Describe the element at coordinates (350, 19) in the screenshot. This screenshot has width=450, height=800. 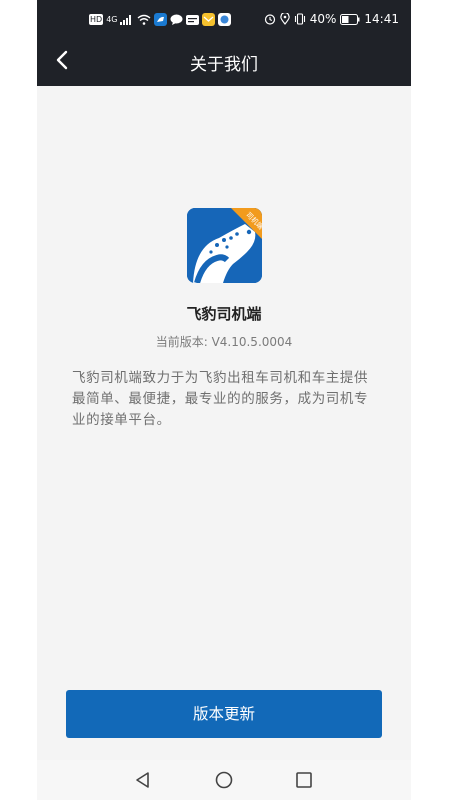
I see `battery-icon` at that location.